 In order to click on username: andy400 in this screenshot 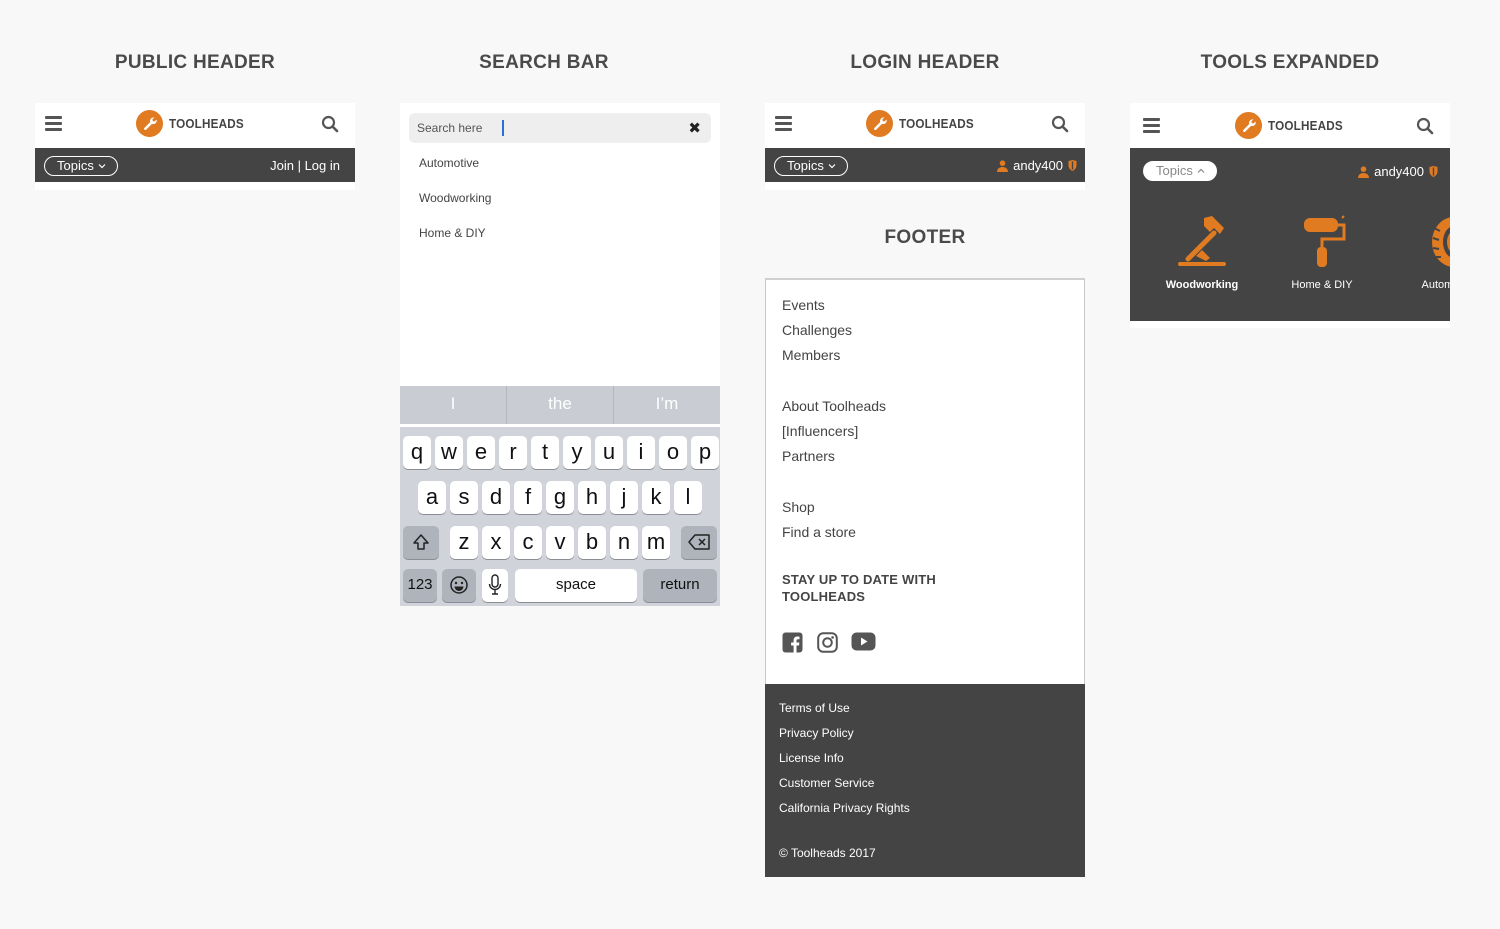, I will do `click(1399, 171)`.